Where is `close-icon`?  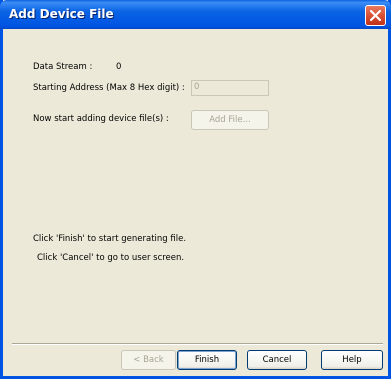 close-icon is located at coordinates (375, 15).